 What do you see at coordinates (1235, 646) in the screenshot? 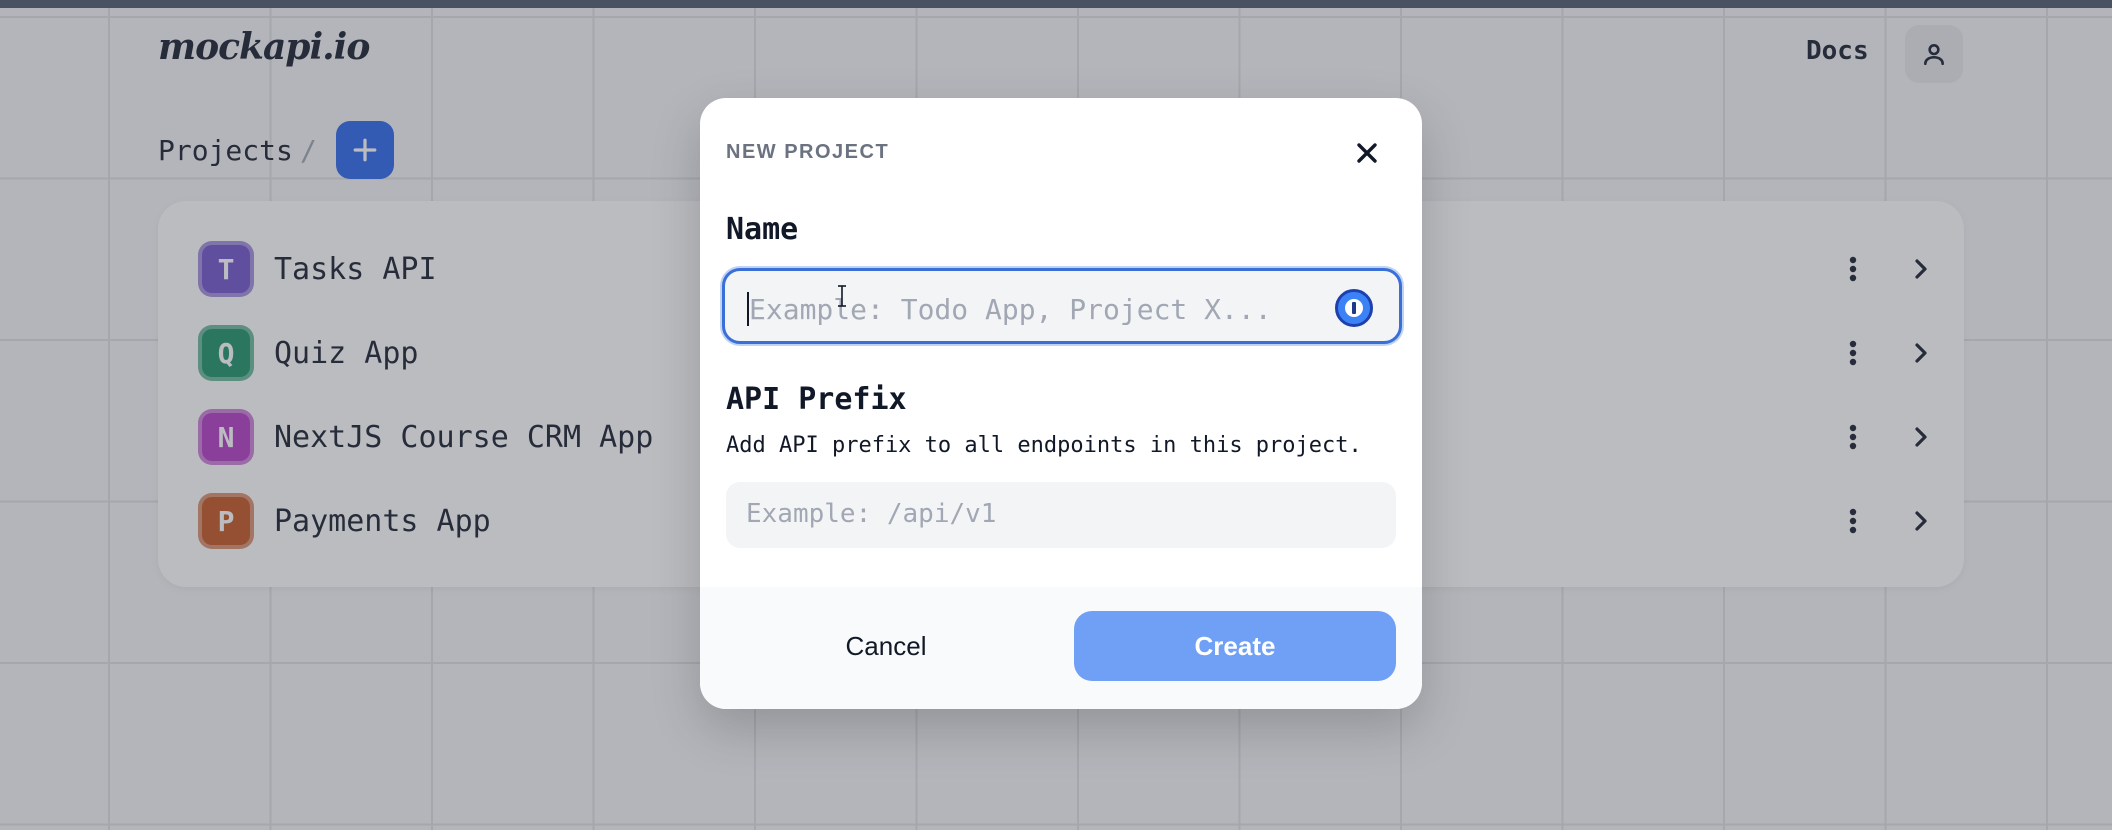
I see `create-button: Create` at bounding box center [1235, 646].